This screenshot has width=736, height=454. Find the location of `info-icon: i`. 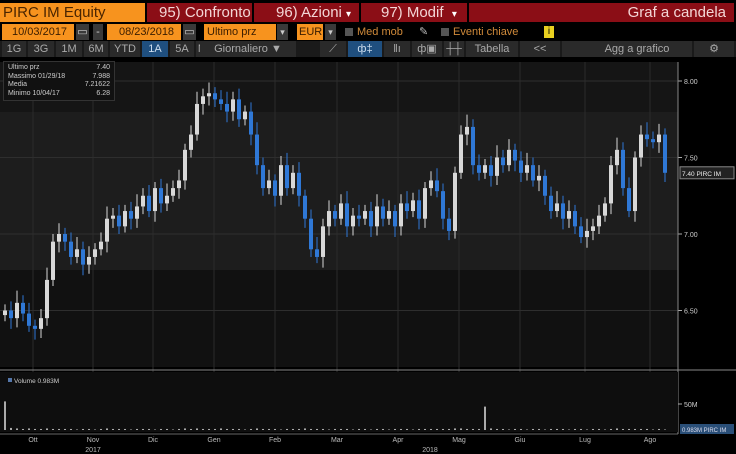

info-icon: i is located at coordinates (549, 32).